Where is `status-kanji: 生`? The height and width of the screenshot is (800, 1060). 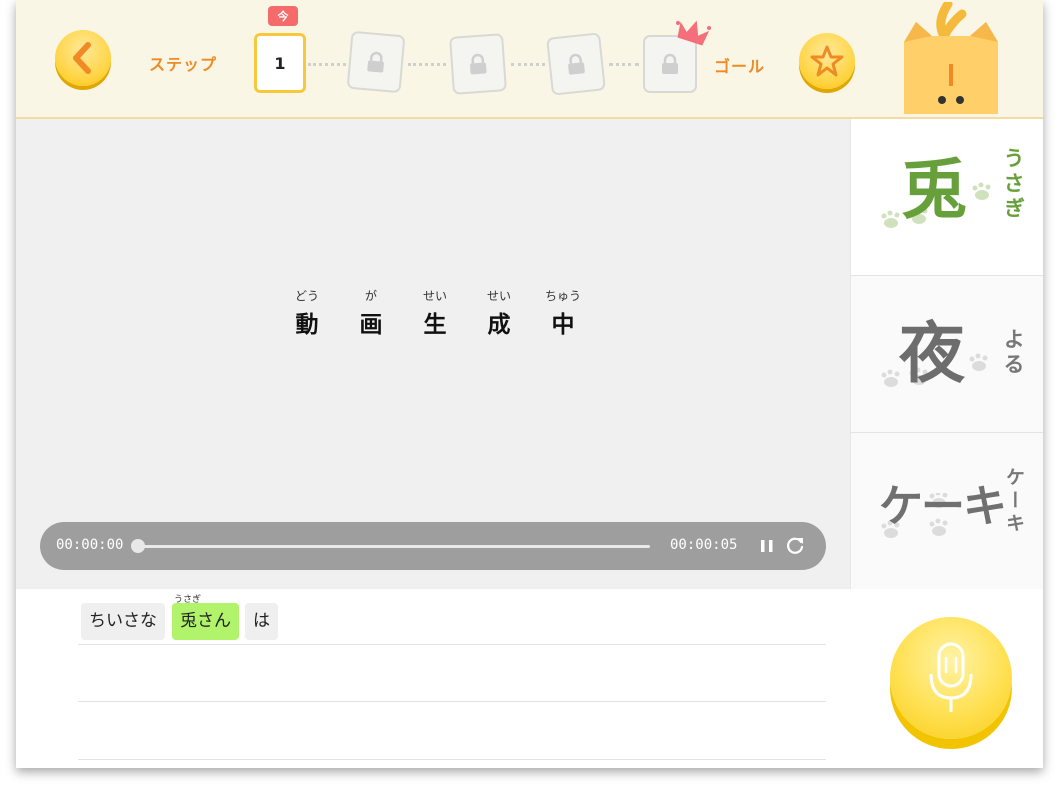
status-kanji: 生 is located at coordinates (435, 325).